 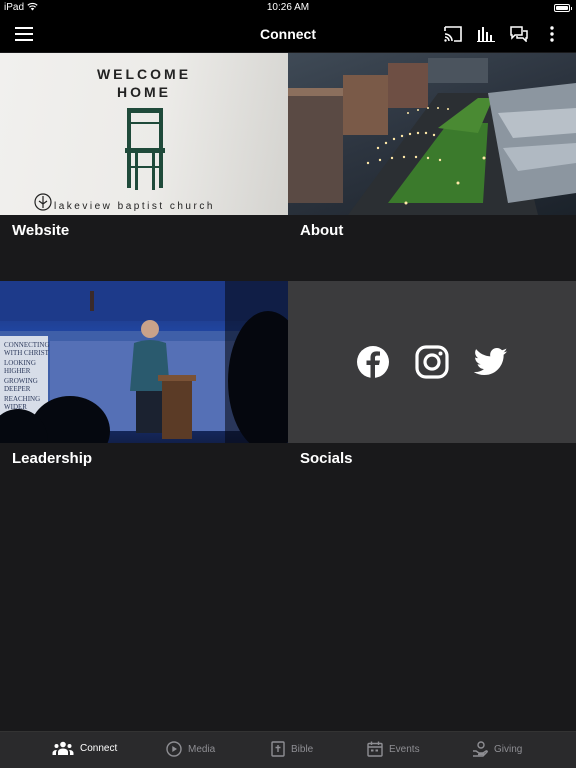 I want to click on banner-line-3: GROWING, so click(x=21, y=381).